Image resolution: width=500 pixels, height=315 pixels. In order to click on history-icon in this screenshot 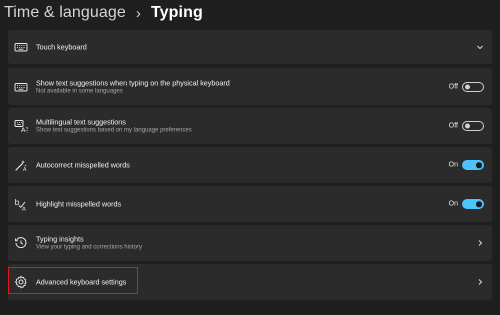, I will do `click(21, 243)`.